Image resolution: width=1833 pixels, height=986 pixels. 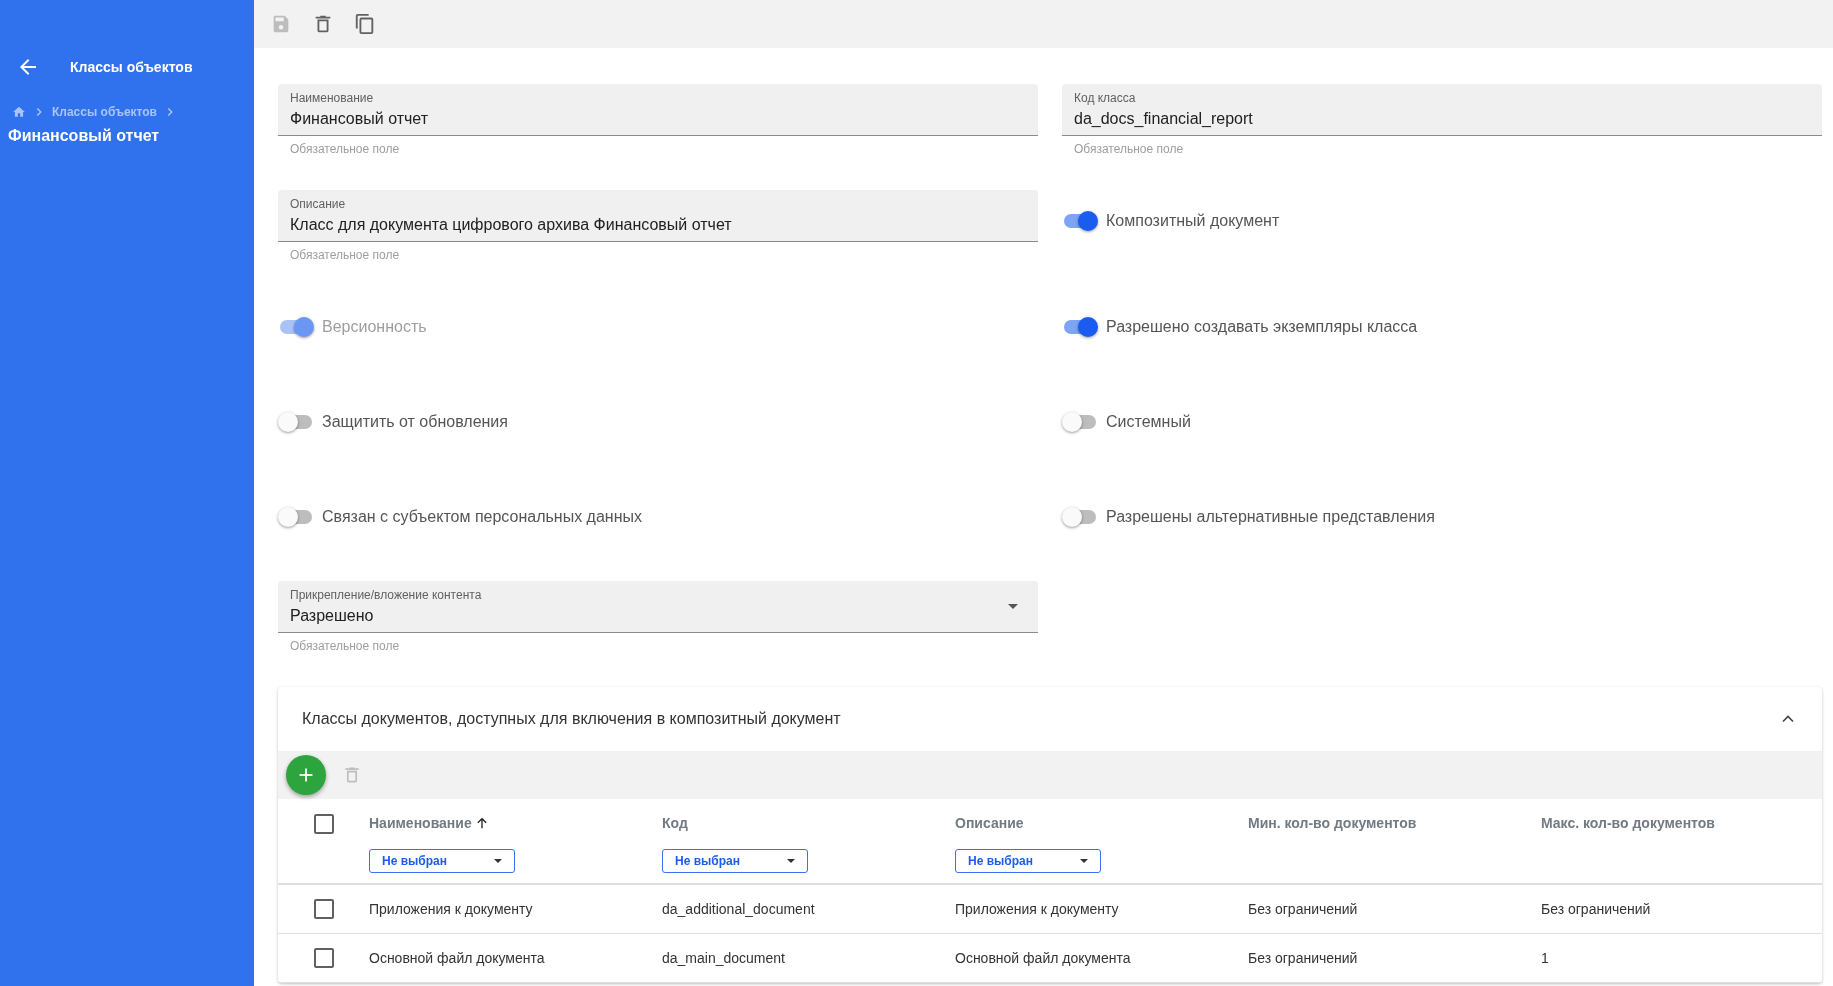 I want to click on current-page-title: Финансовый отчет, so click(x=84, y=136).